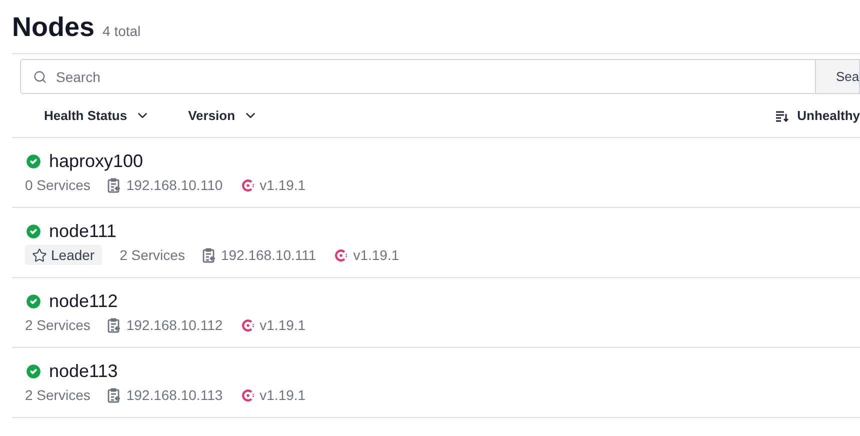 The height and width of the screenshot is (436, 860). What do you see at coordinates (174, 395) in the screenshot?
I see `ip-address: 192.168.10.113` at bounding box center [174, 395].